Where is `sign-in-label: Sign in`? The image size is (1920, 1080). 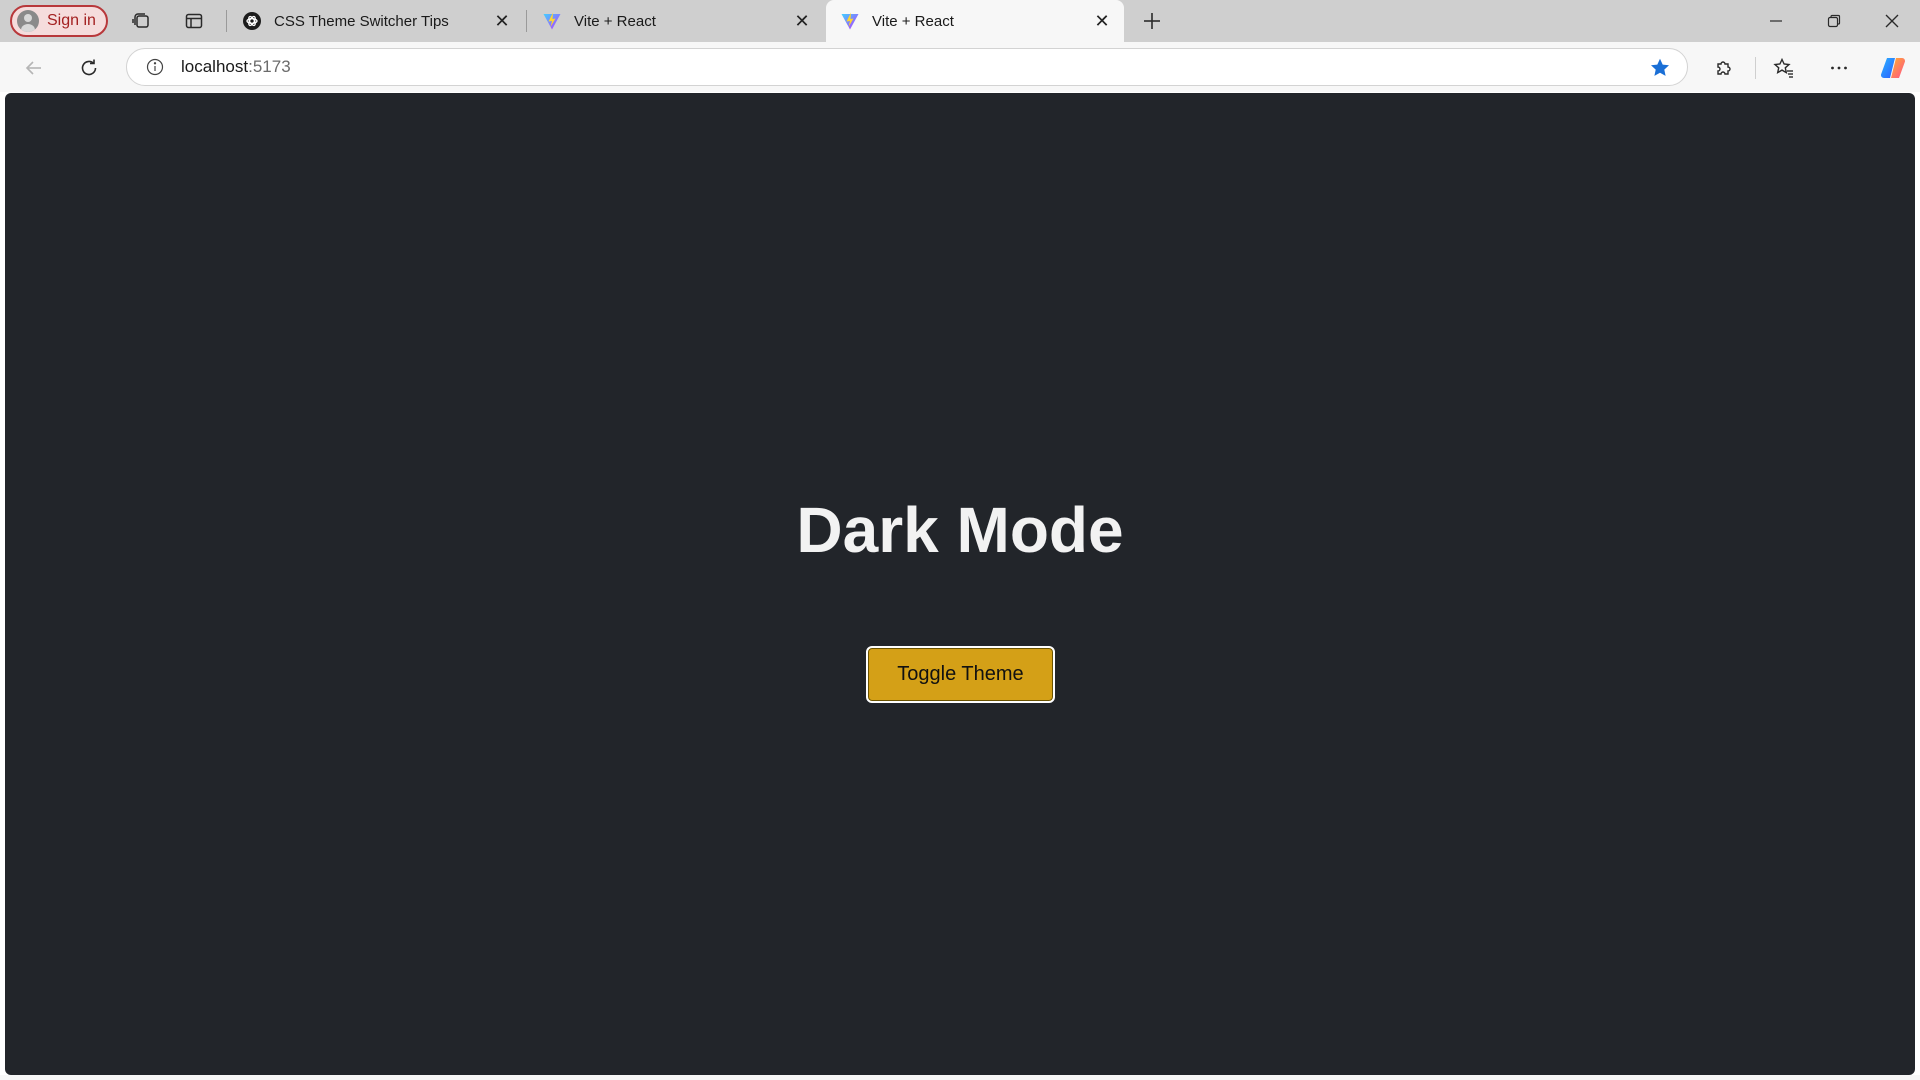
sign-in-label: Sign in is located at coordinates (71, 20).